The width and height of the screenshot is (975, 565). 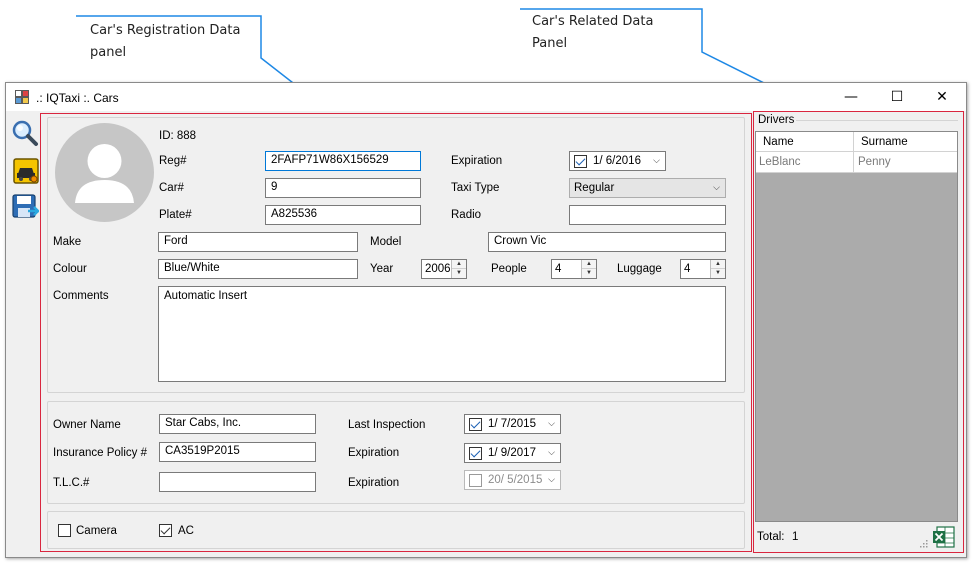 What do you see at coordinates (165, 530) in the screenshot?
I see `ac-checkbox` at bounding box center [165, 530].